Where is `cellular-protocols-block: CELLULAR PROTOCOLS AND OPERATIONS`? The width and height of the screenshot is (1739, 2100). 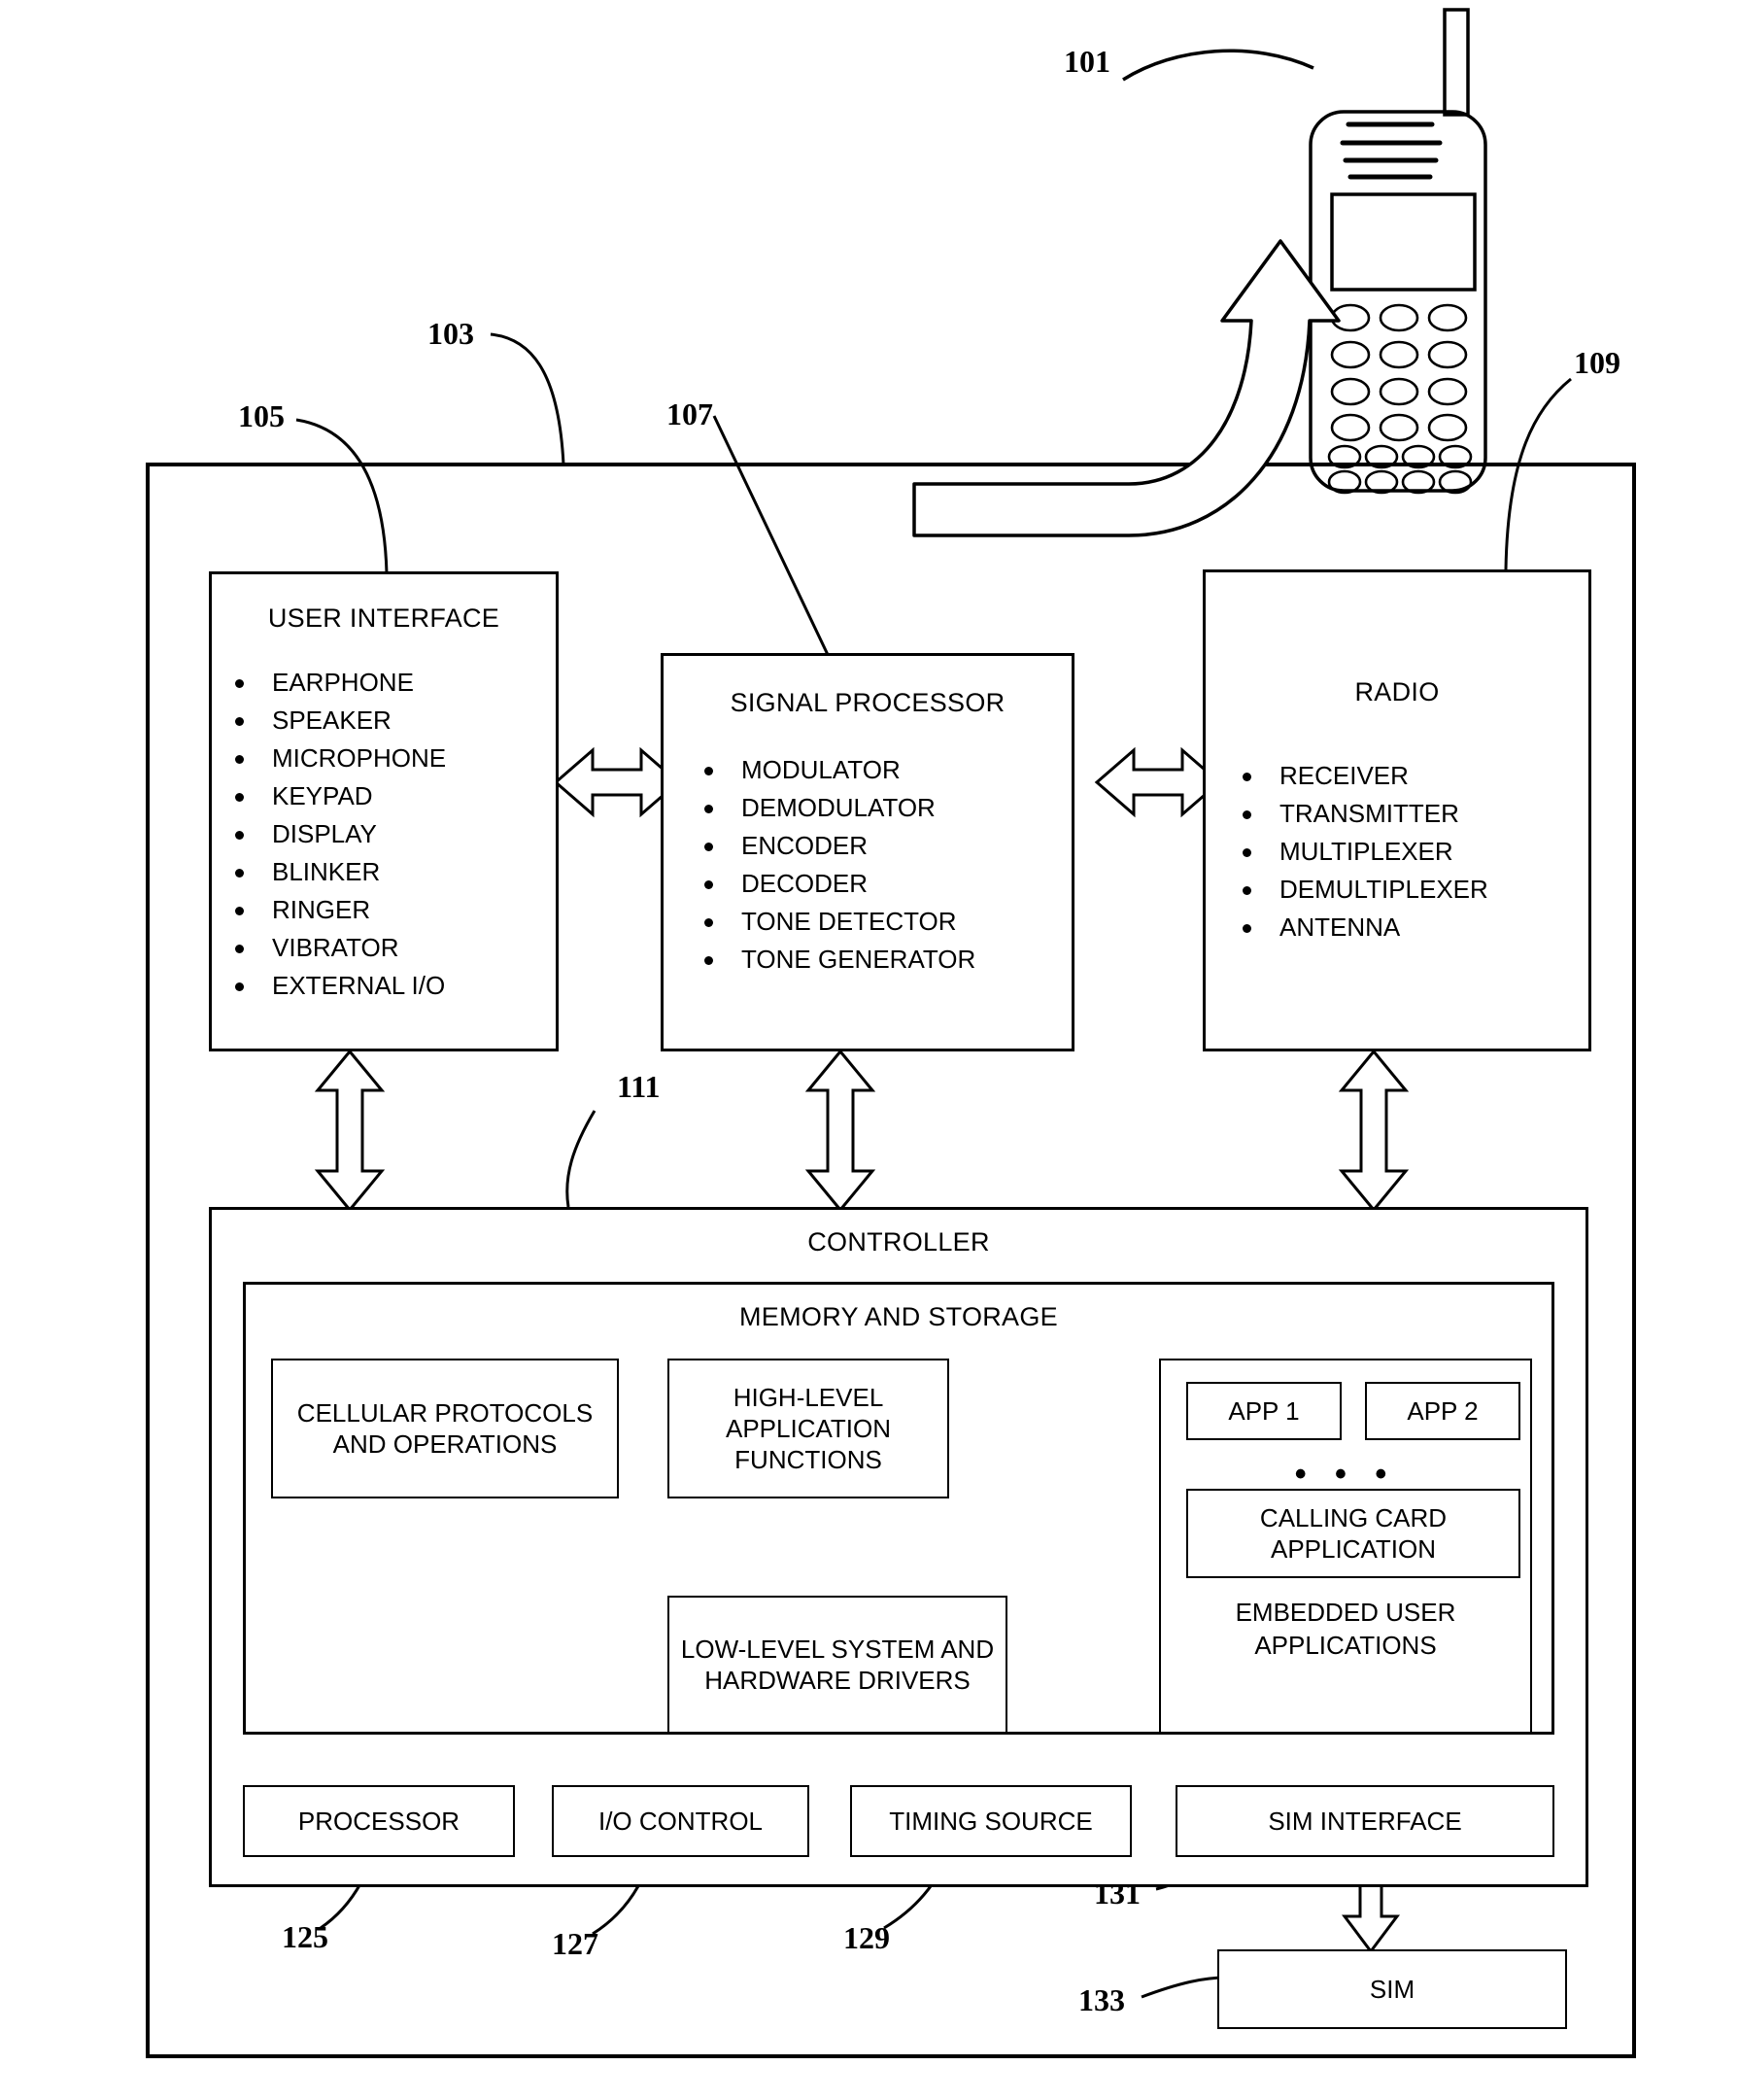 cellular-protocols-block: CELLULAR PROTOCOLS AND OPERATIONS is located at coordinates (445, 1428).